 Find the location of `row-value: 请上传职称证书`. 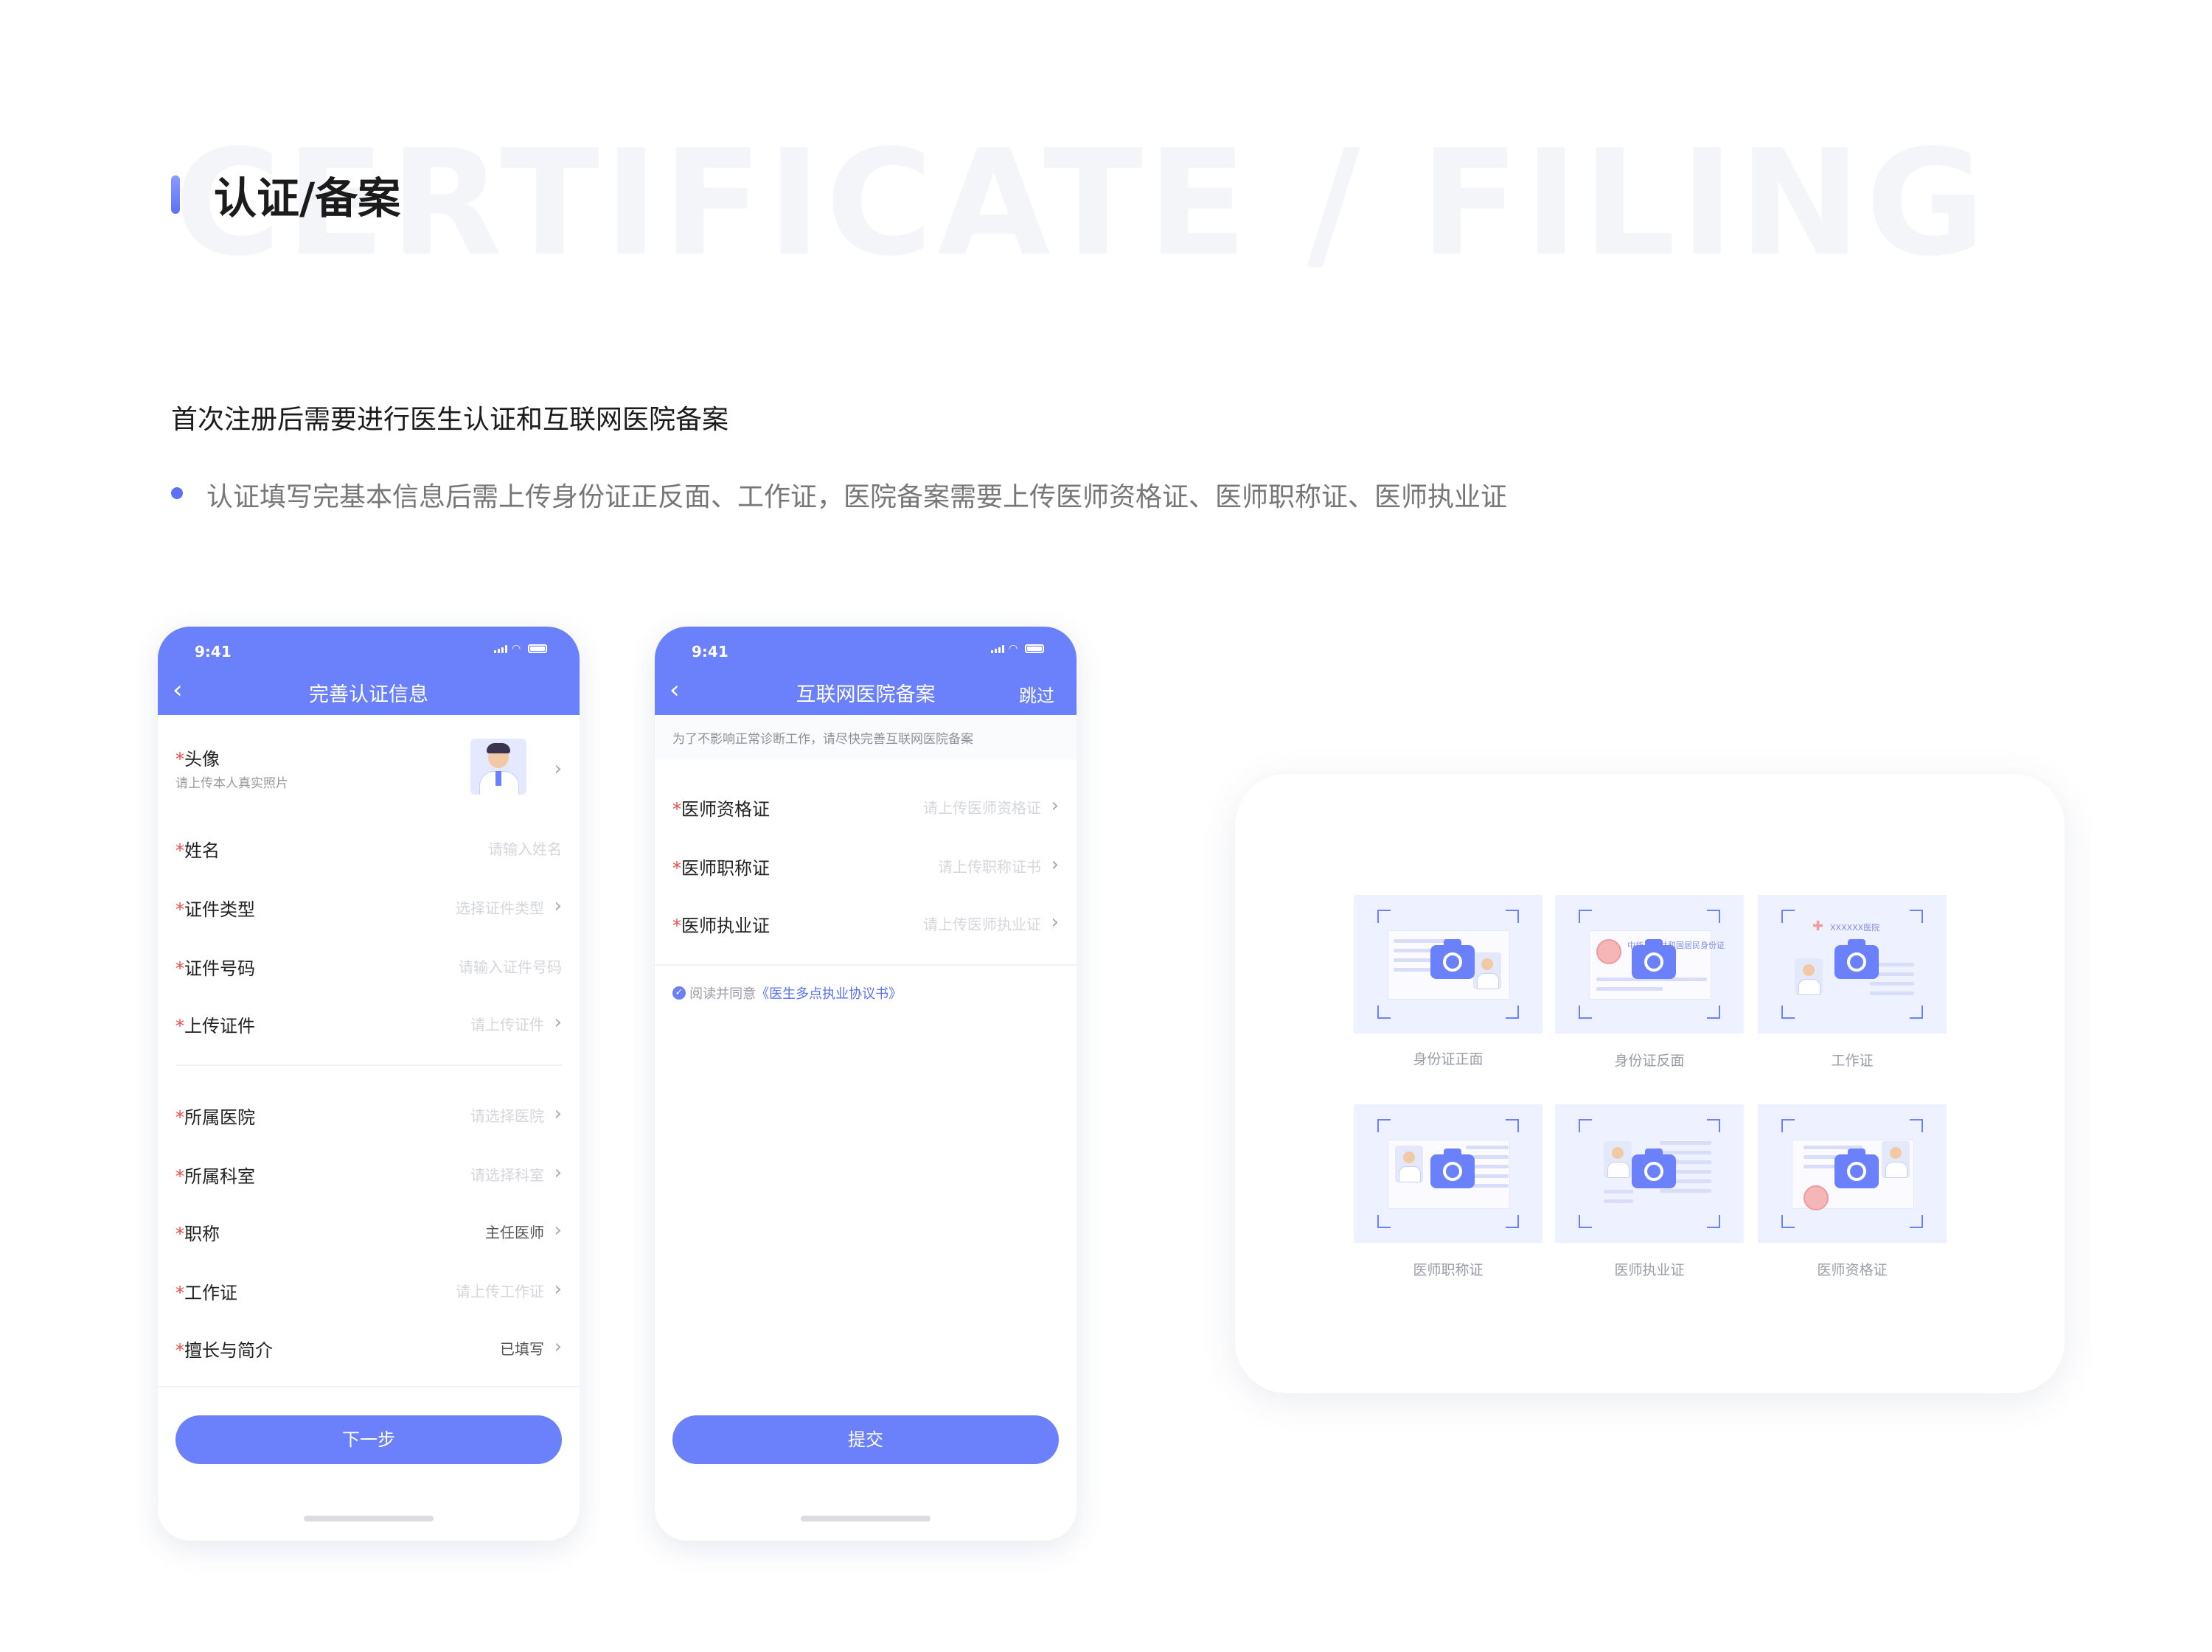

row-value: 请上传职称证书 is located at coordinates (989, 867).